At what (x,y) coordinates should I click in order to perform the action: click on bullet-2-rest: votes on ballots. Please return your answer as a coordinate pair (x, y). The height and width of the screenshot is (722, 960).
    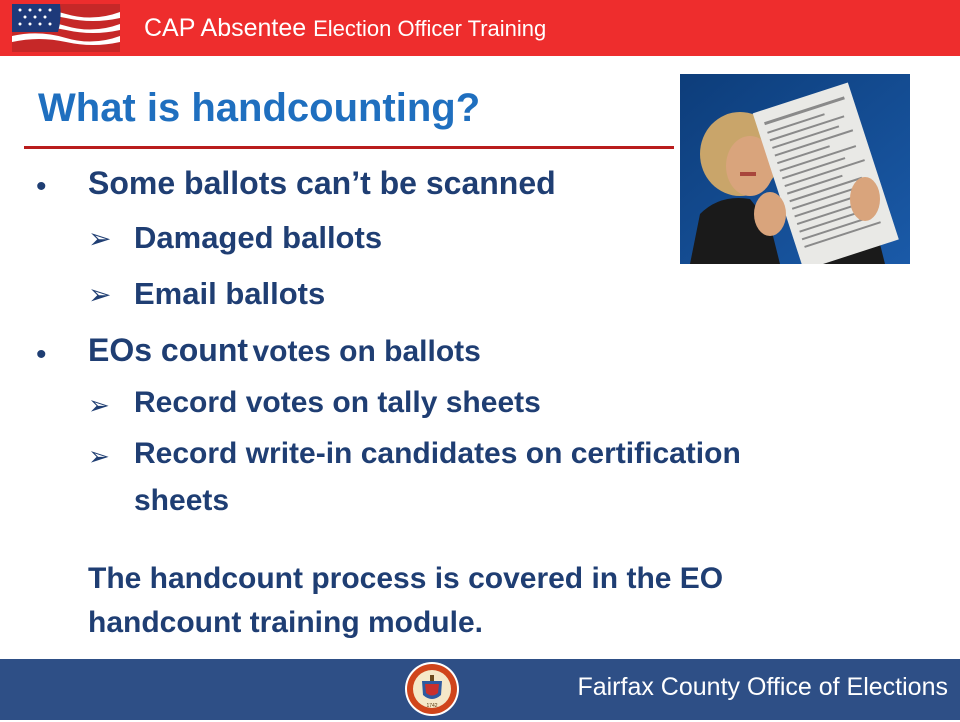
    Looking at the image, I should click on (366, 351).